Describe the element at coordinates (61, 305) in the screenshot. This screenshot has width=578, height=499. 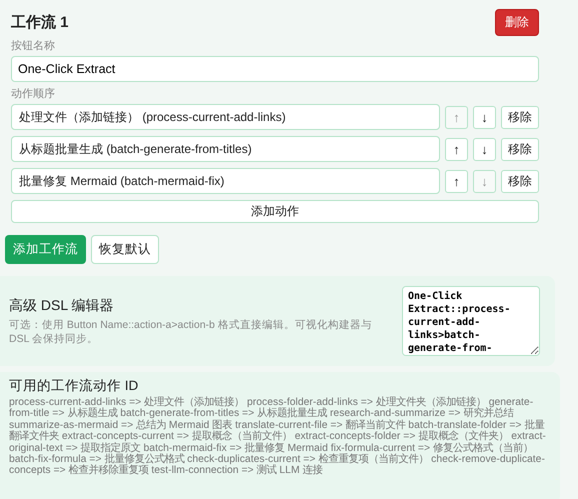
I see `dsl-title: 高级 DSL 编辑器` at that location.